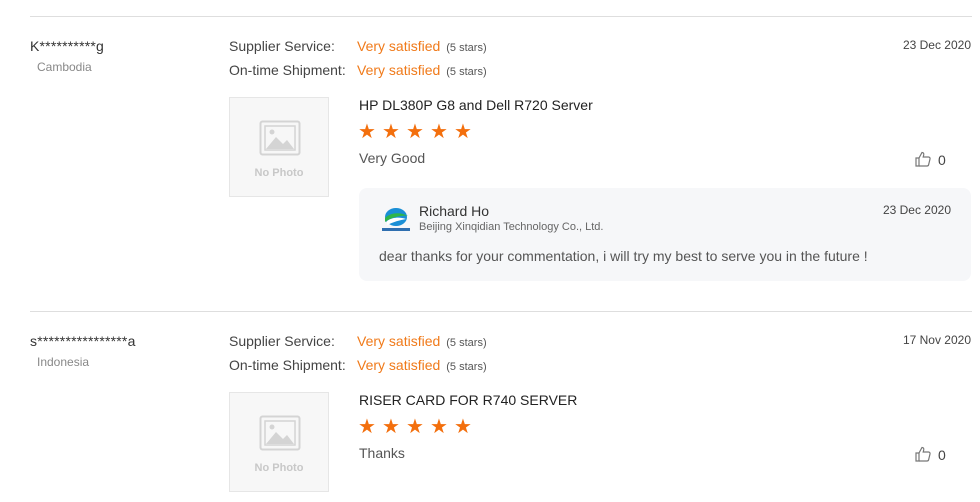 The width and height of the screenshot is (980, 502). I want to click on buyer-name: K**********g, so click(67, 46).